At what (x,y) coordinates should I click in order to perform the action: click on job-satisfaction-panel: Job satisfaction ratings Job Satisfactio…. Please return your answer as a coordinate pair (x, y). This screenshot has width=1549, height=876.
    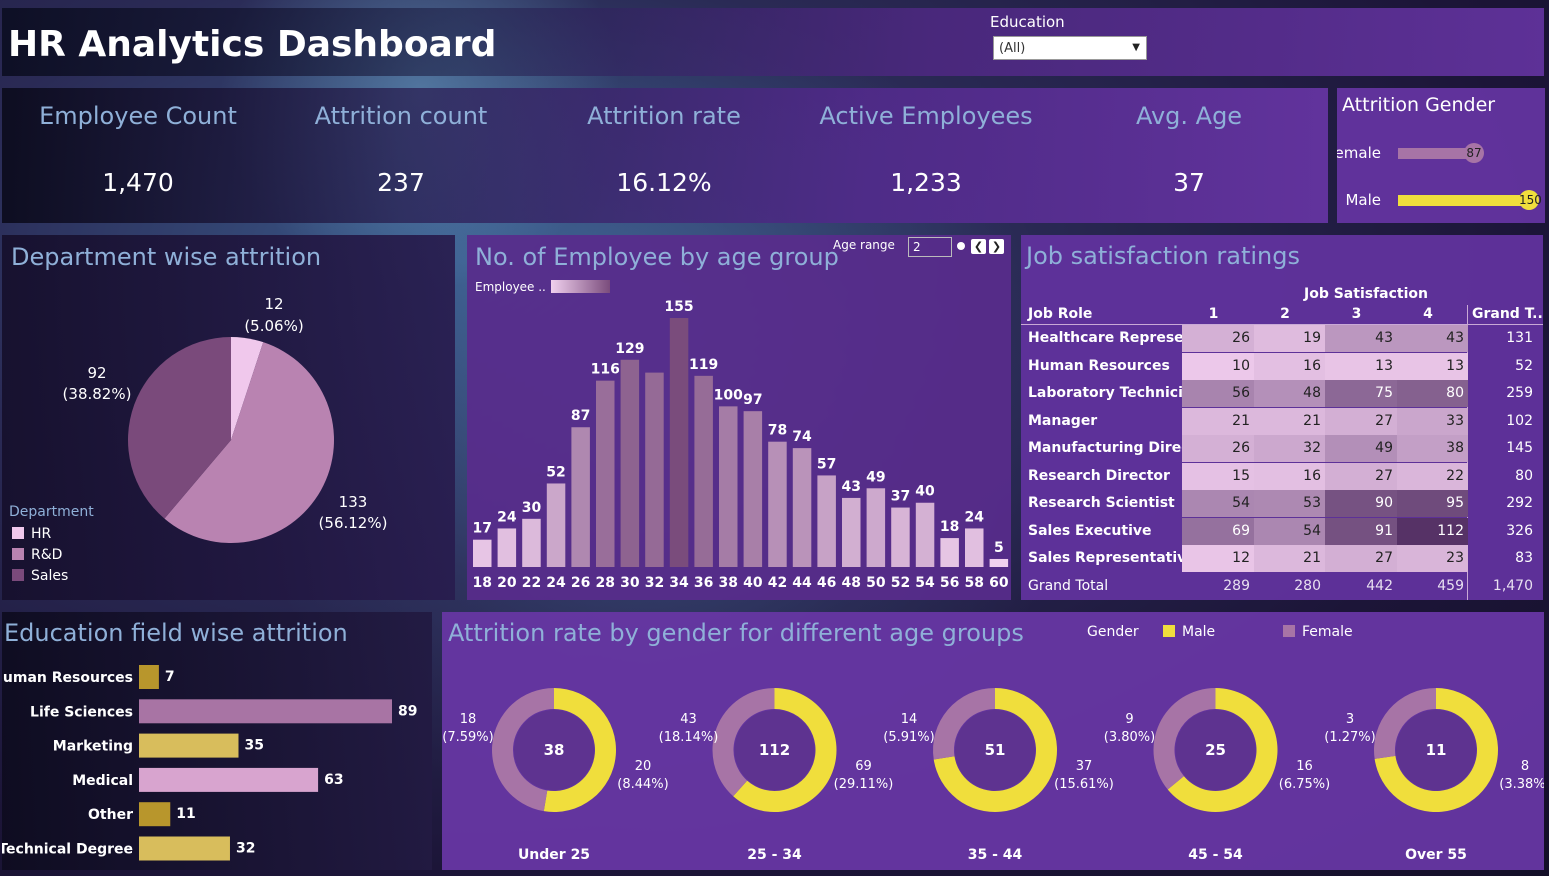
    Looking at the image, I should click on (1282, 417).